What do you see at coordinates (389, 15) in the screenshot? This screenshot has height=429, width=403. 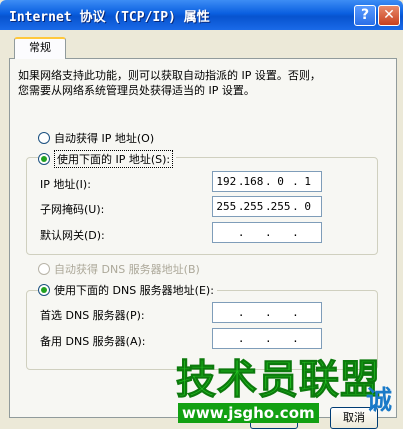 I see `close-button: ✕` at bounding box center [389, 15].